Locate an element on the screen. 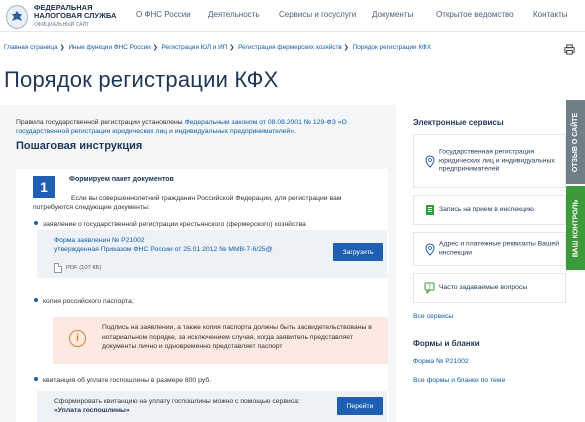 The width and height of the screenshot is (585, 422). control-tab: ВАШ КОНТРОЛЬ is located at coordinates (575, 228).